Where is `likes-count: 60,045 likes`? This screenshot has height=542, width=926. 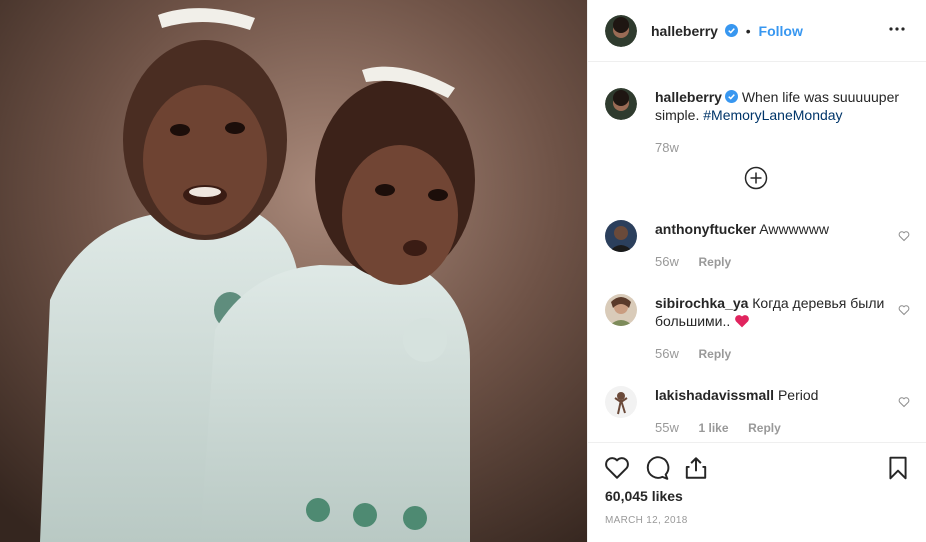 likes-count: 60,045 likes is located at coordinates (644, 496).